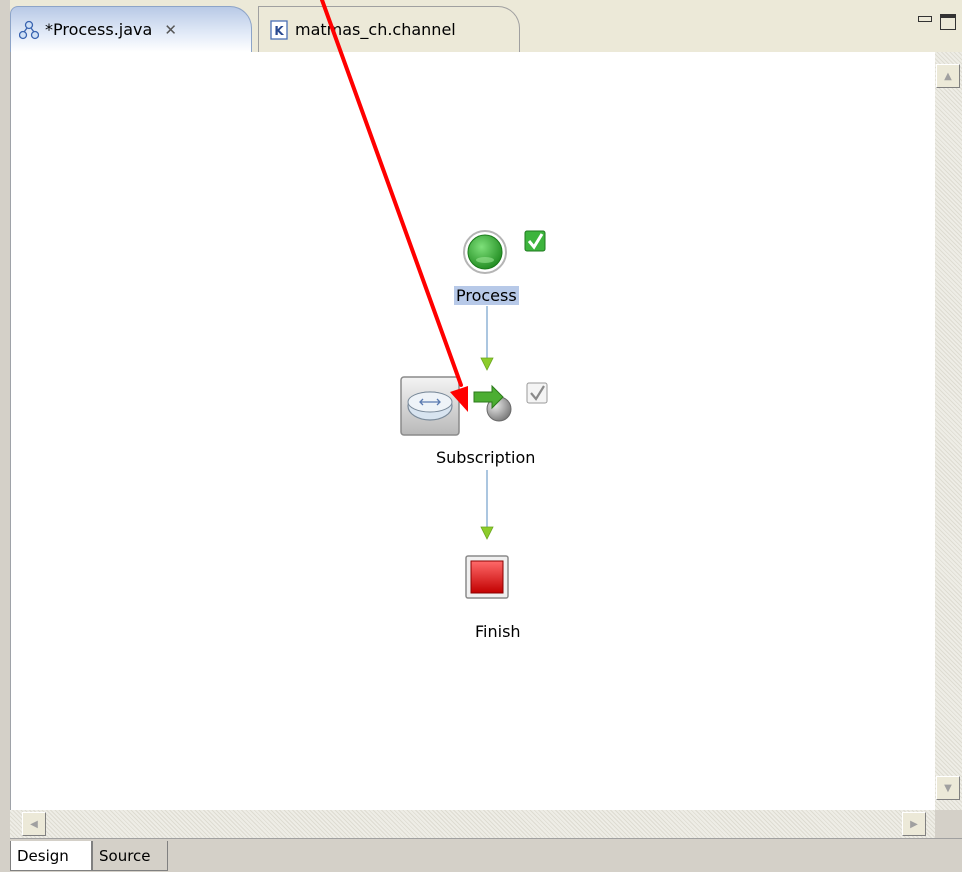 This screenshot has width=962, height=872. I want to click on connector-process-subscription, so click(487, 338).